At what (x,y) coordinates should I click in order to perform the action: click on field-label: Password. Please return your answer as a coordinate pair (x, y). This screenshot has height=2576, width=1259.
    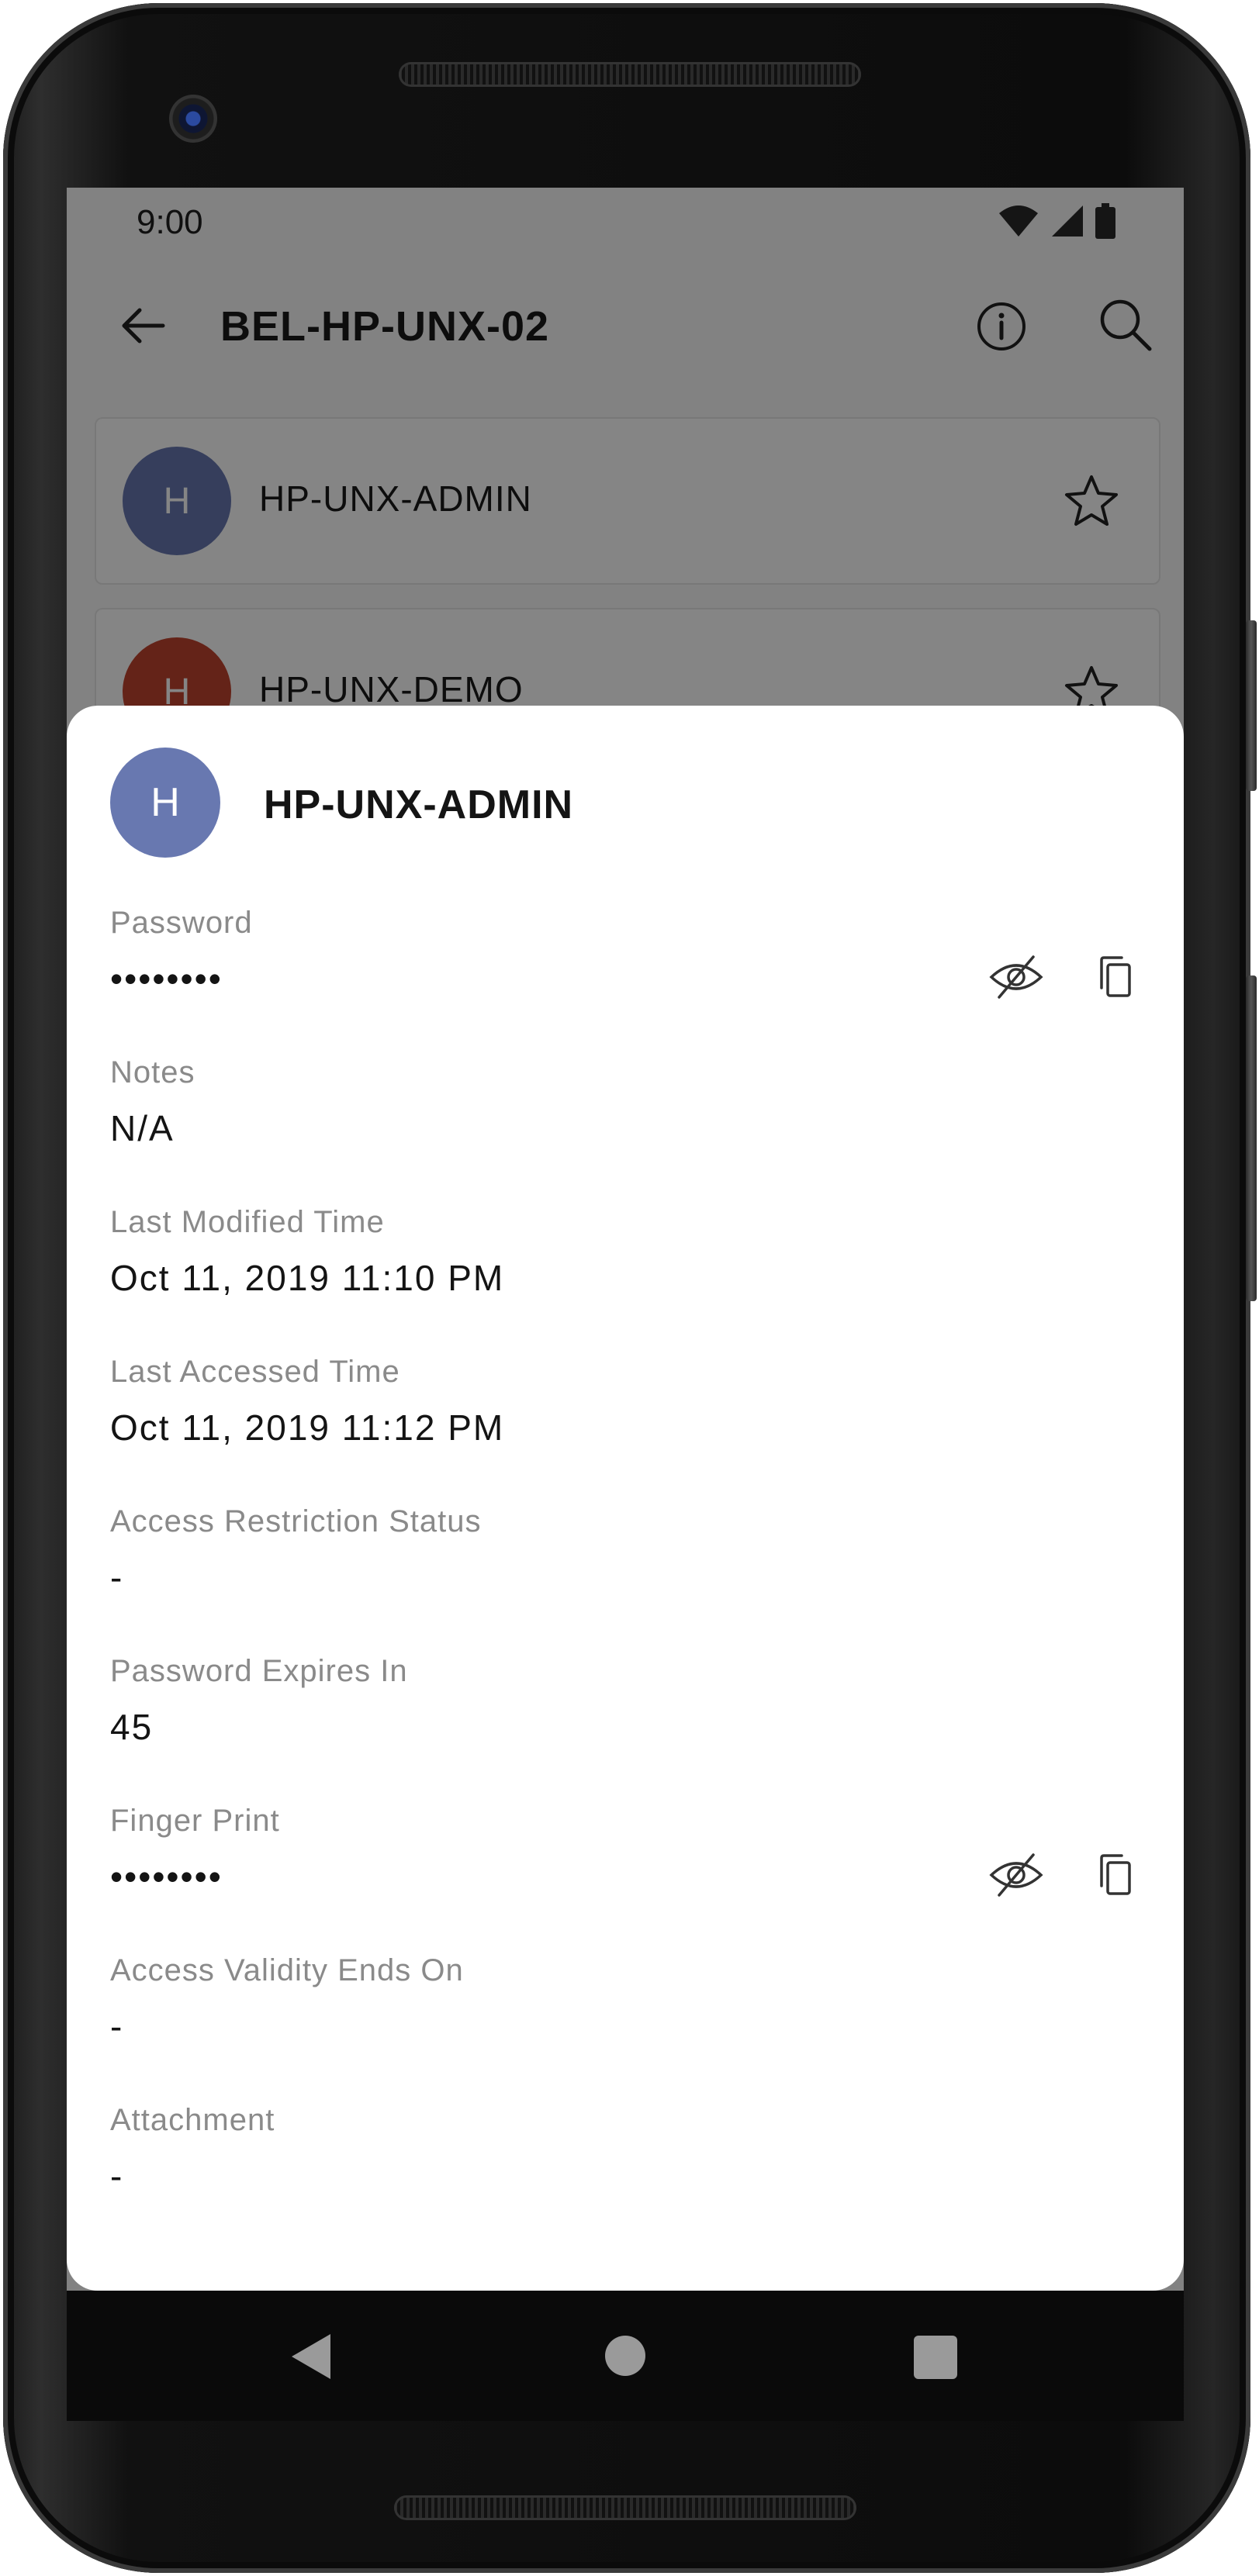
    Looking at the image, I should click on (181, 923).